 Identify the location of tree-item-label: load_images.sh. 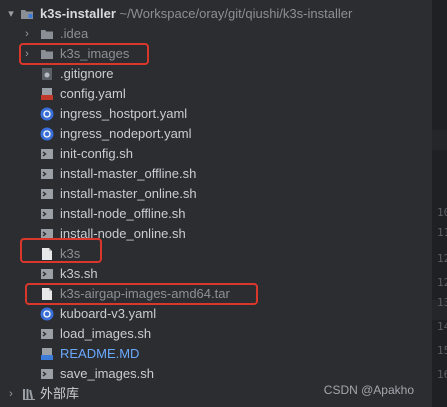
(106, 333).